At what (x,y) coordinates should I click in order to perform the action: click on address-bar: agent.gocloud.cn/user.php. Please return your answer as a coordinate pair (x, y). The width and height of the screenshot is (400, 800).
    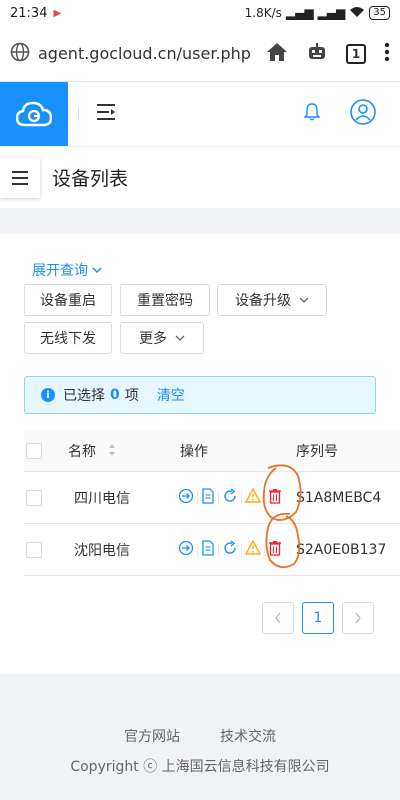
    Looking at the image, I should click on (135, 54).